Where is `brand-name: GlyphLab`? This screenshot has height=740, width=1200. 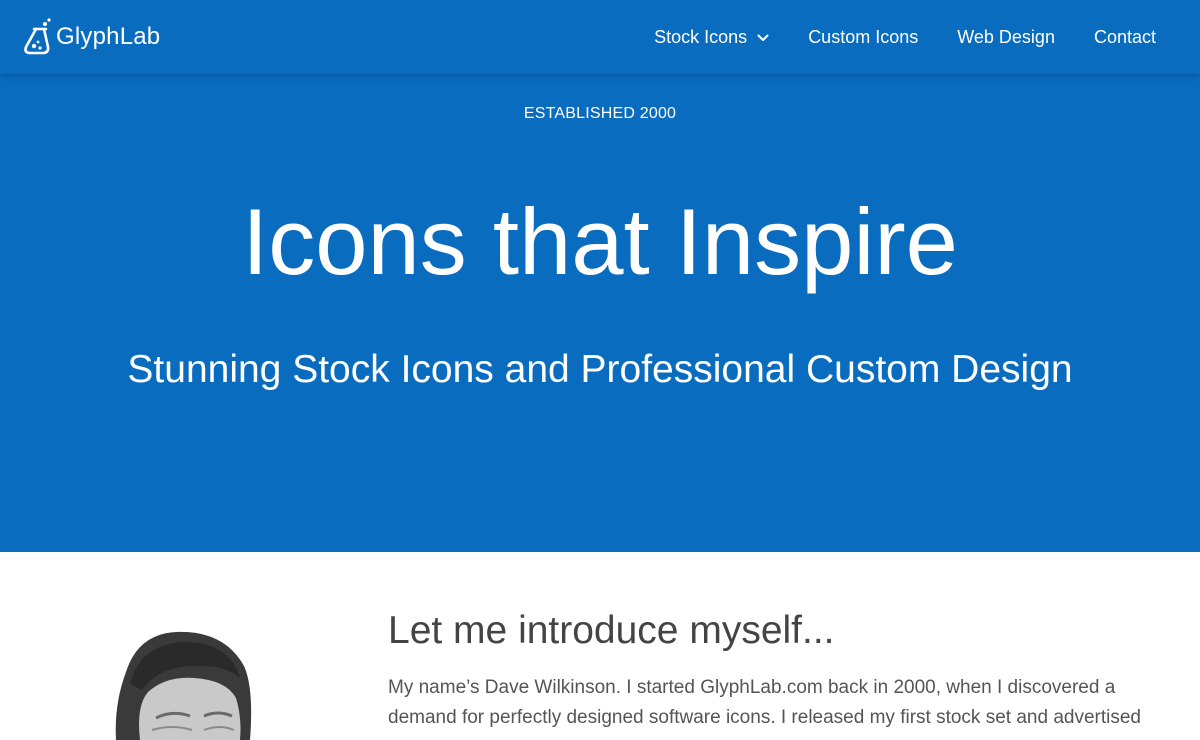 brand-name: GlyphLab is located at coordinates (108, 36).